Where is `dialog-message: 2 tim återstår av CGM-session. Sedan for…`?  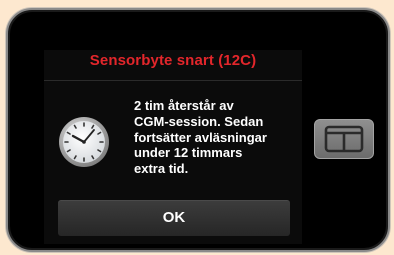
dialog-message: 2 tim återstår av CGM-session. Sedan for… is located at coordinates (200, 137).